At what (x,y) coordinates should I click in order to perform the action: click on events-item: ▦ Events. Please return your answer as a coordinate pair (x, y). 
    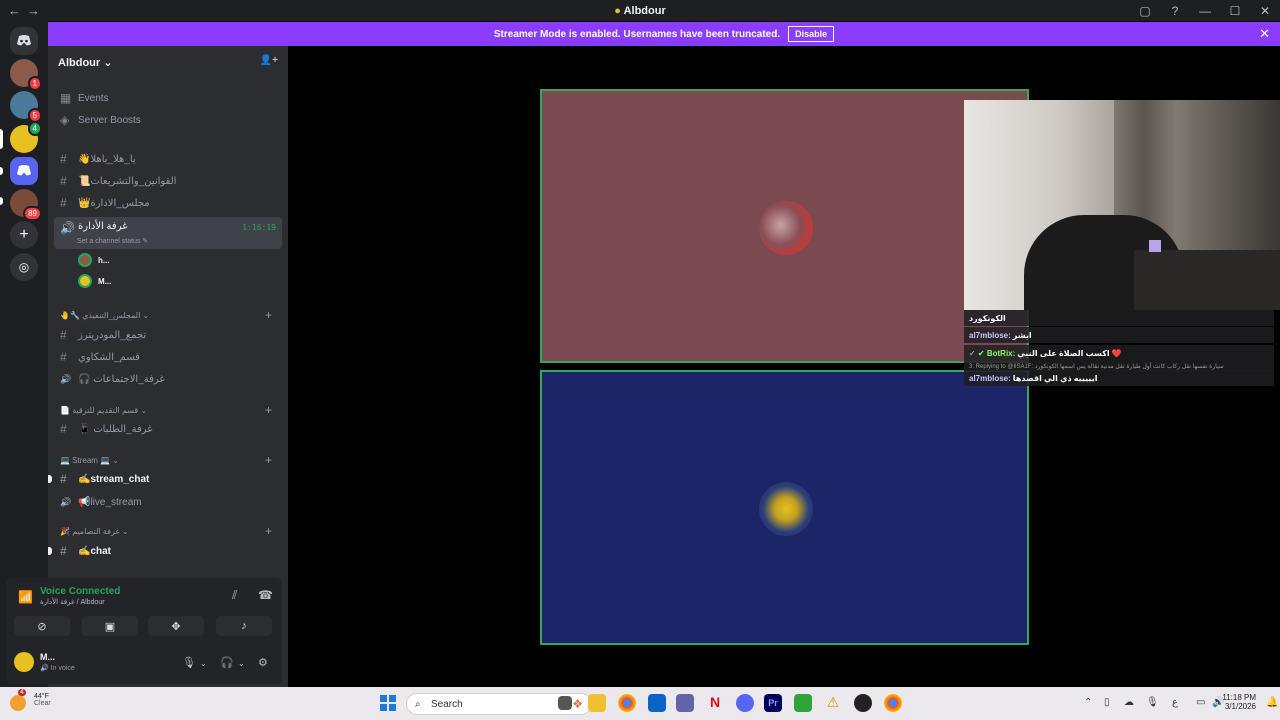
    Looking at the image, I should click on (168, 98).